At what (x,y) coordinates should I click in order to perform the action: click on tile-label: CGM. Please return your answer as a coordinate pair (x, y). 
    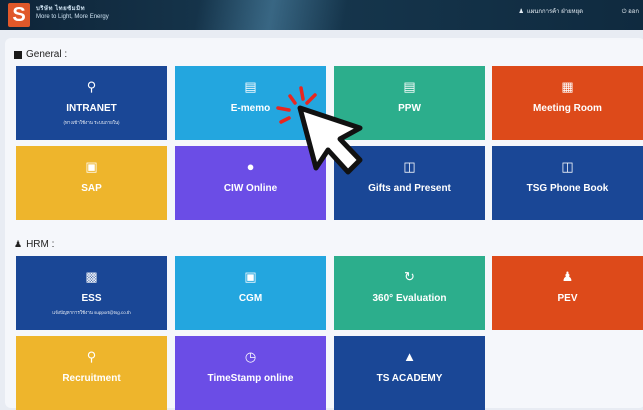
    Looking at the image, I should click on (250, 298).